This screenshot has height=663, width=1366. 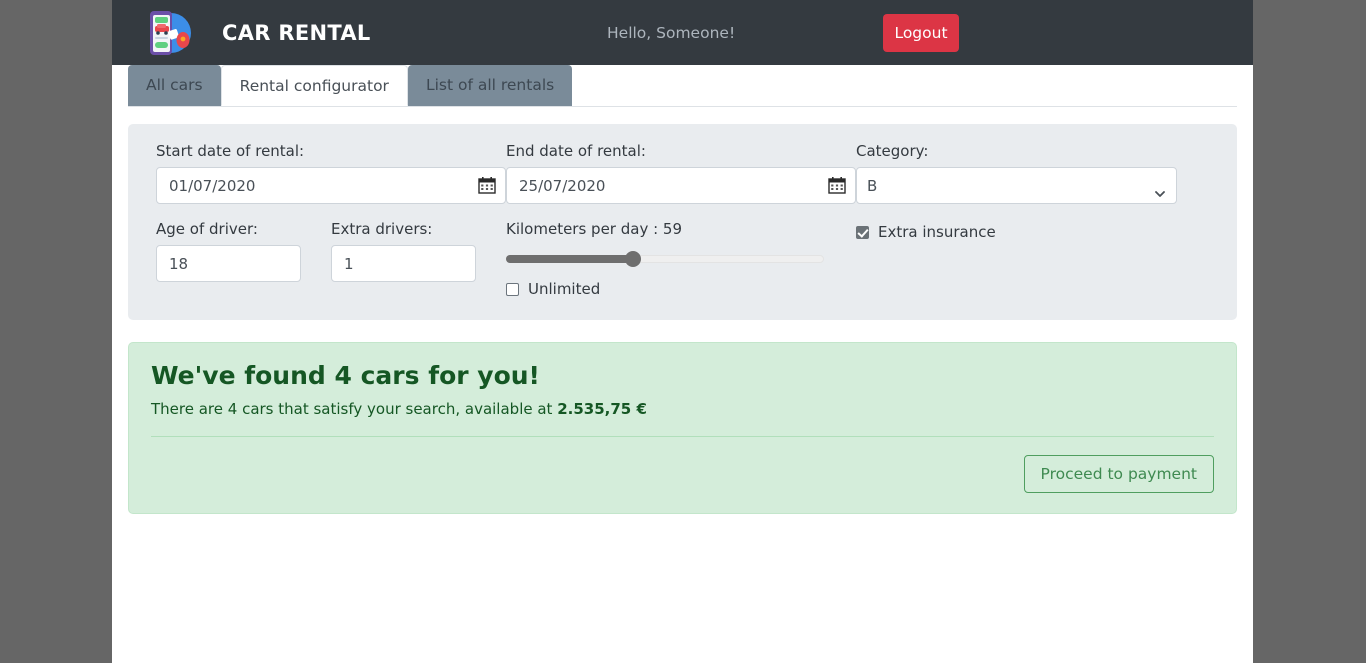 What do you see at coordinates (602, 409) in the screenshot?
I see `results-price: 2.535,75 €` at bounding box center [602, 409].